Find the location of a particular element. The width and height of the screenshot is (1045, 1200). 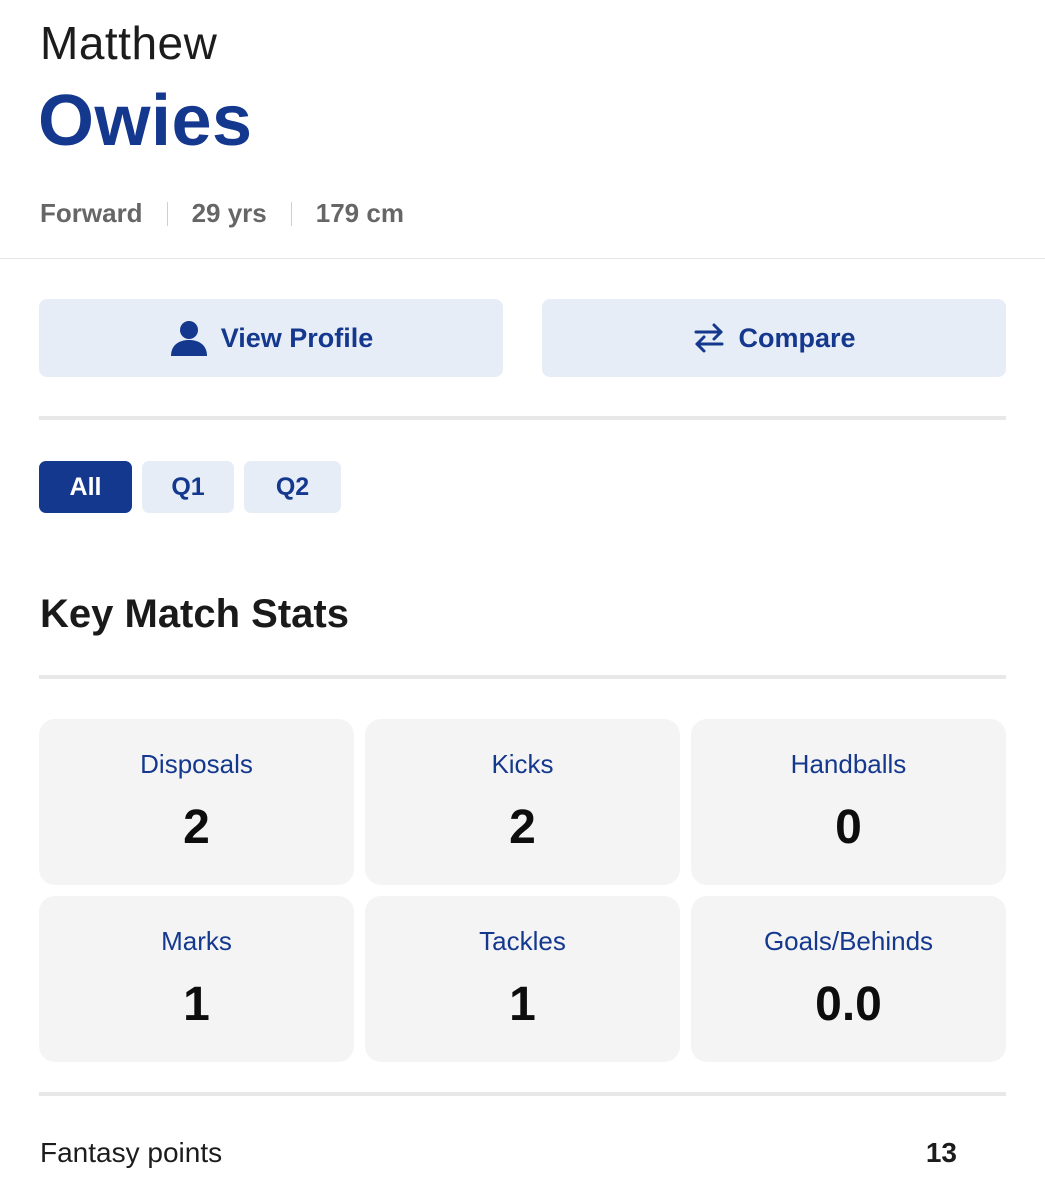

player-position: Forward is located at coordinates (91, 213).